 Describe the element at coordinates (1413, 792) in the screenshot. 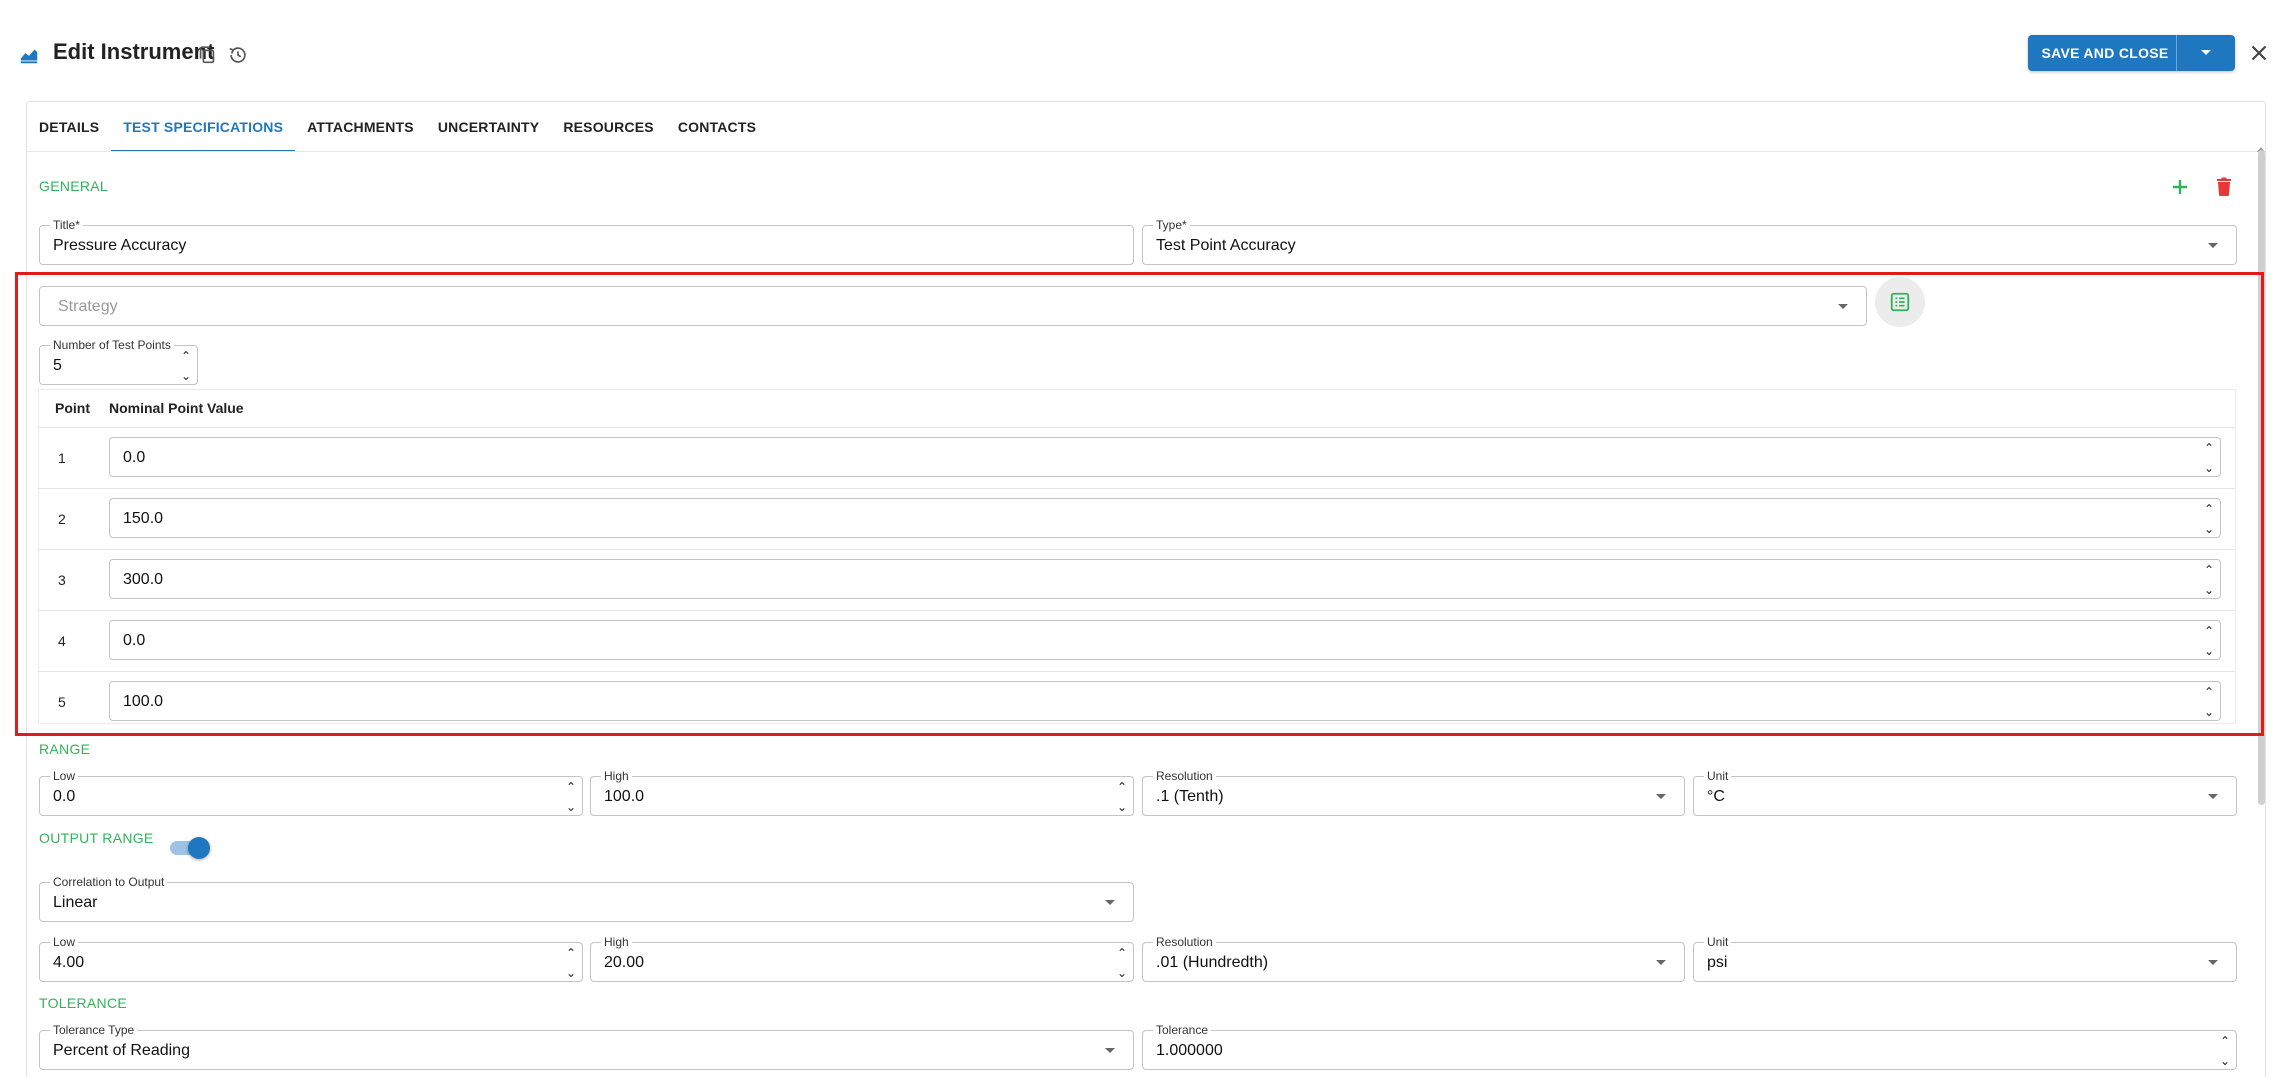

I see `range-resolution-select: Resolution .1 (Tenth)` at that location.